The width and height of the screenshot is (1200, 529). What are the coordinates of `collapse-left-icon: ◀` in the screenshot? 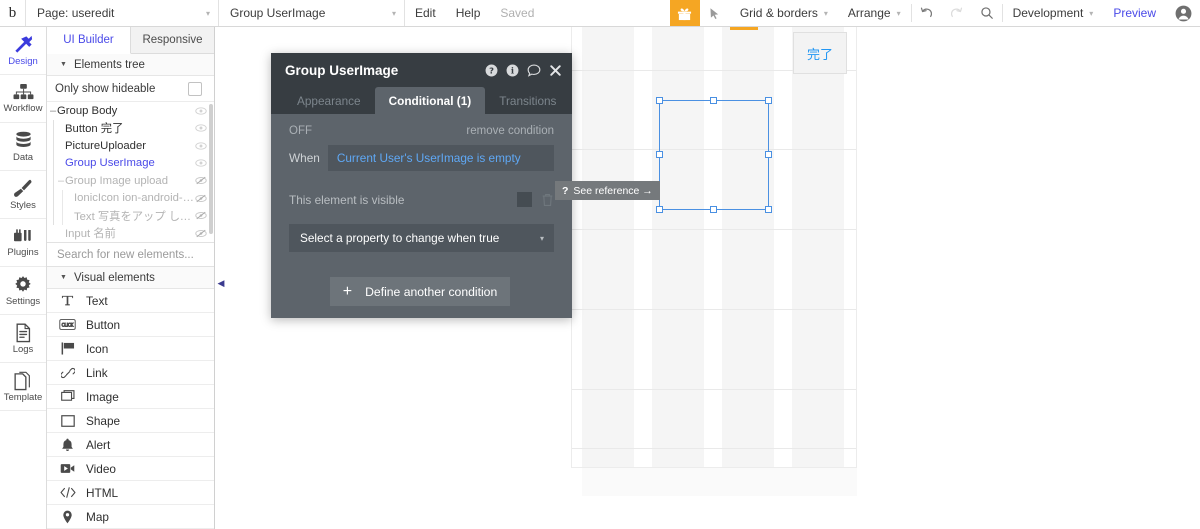 It's located at (221, 283).